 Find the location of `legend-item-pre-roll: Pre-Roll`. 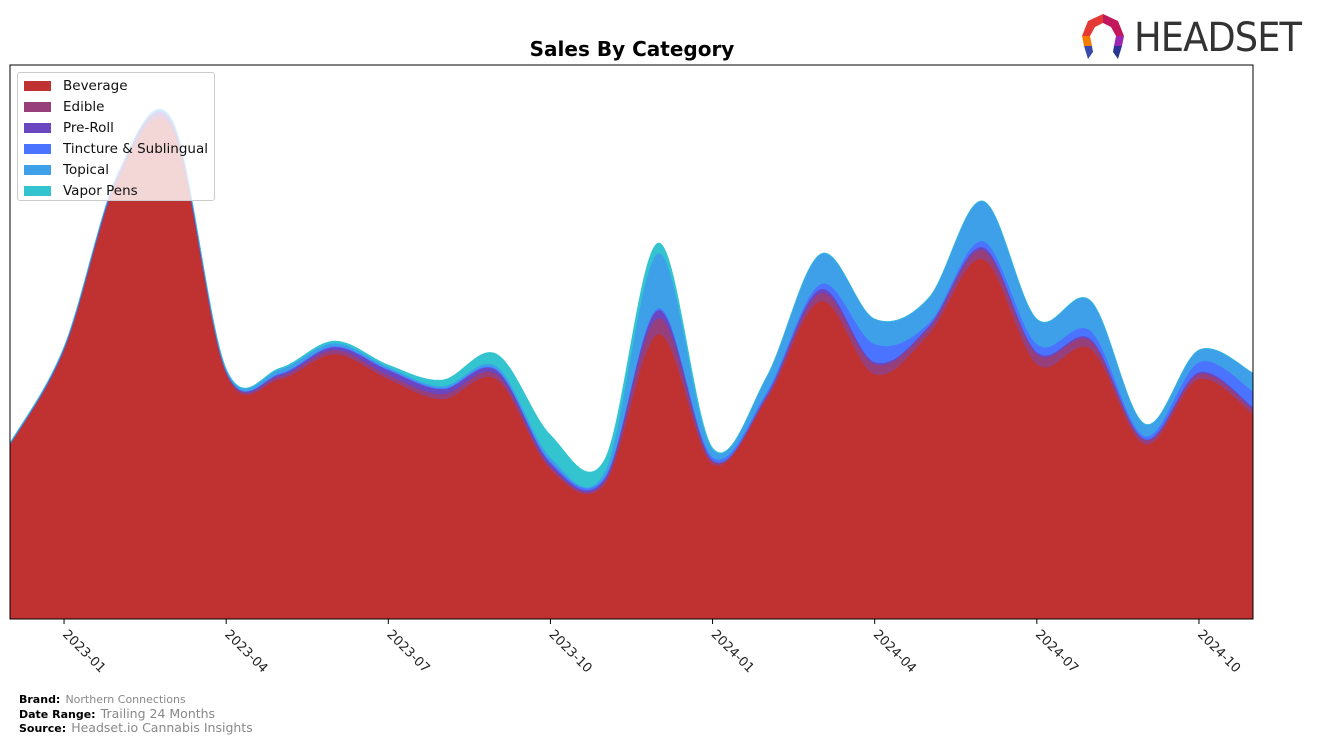

legend-item-pre-roll: Pre-Roll is located at coordinates (69, 128).